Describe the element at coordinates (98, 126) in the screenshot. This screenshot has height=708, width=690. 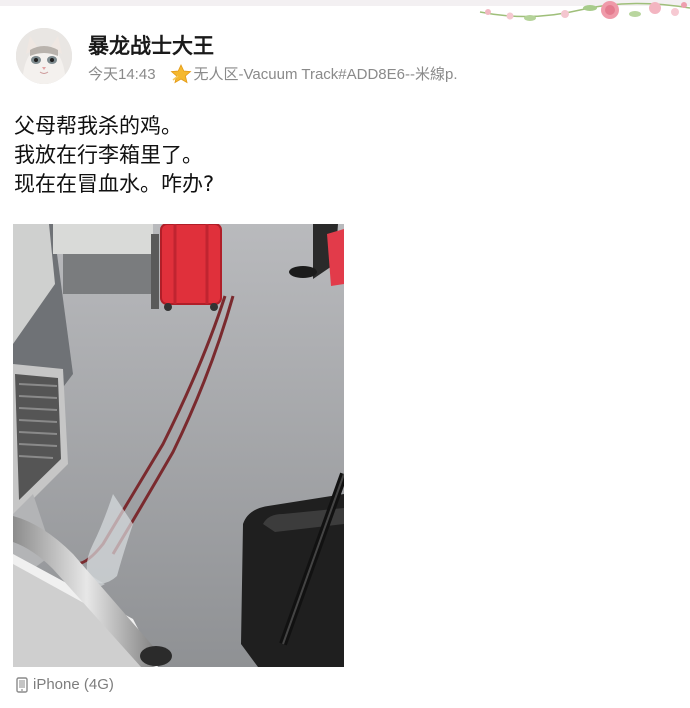
I see `post-text-line: 父母帮我杀的鸡。` at that location.